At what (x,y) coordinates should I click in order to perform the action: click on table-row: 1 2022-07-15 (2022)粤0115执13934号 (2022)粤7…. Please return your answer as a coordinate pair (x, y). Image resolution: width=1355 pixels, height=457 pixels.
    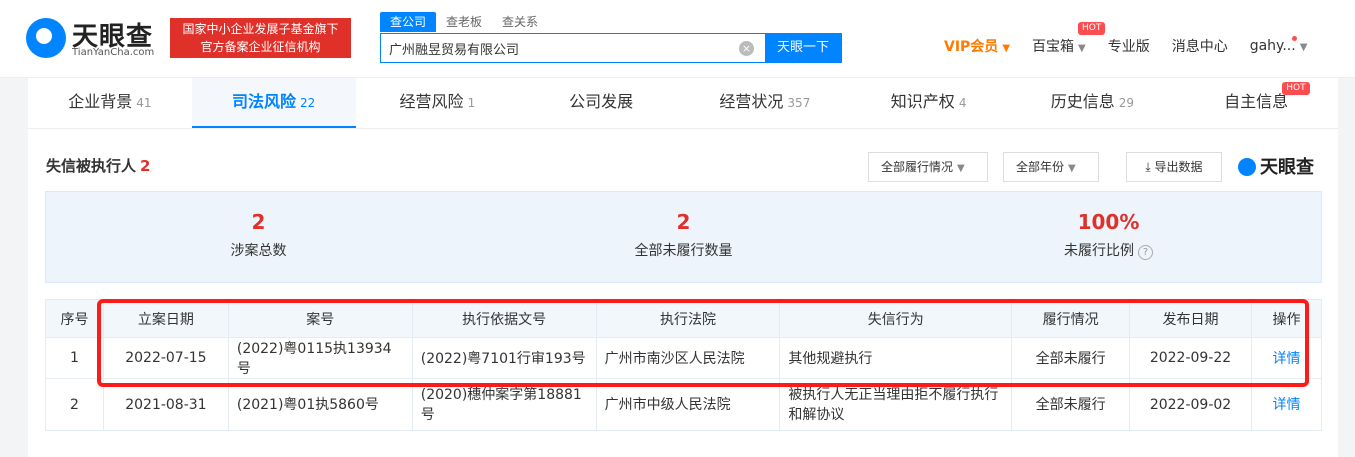
    Looking at the image, I should click on (684, 358).